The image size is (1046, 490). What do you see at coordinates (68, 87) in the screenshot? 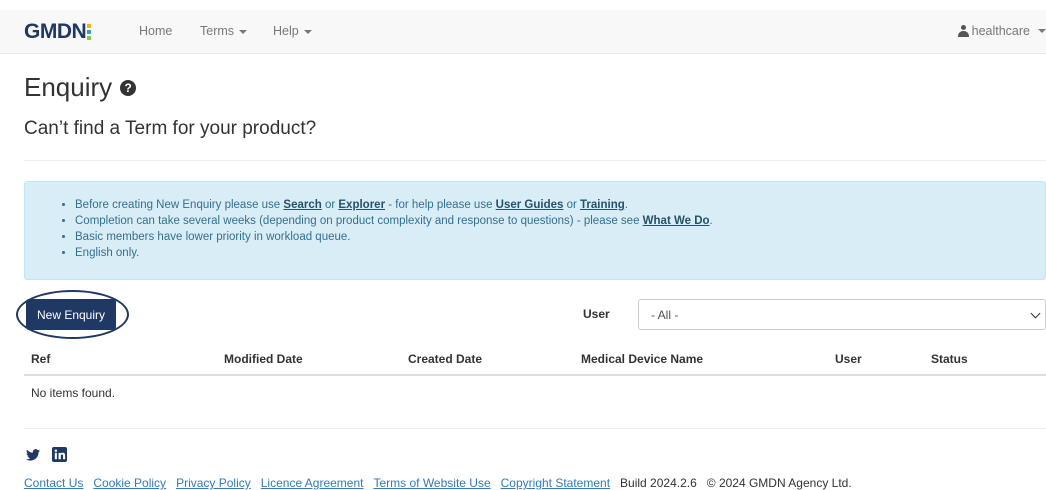
I see `page-title-text: Enquiry` at bounding box center [68, 87].